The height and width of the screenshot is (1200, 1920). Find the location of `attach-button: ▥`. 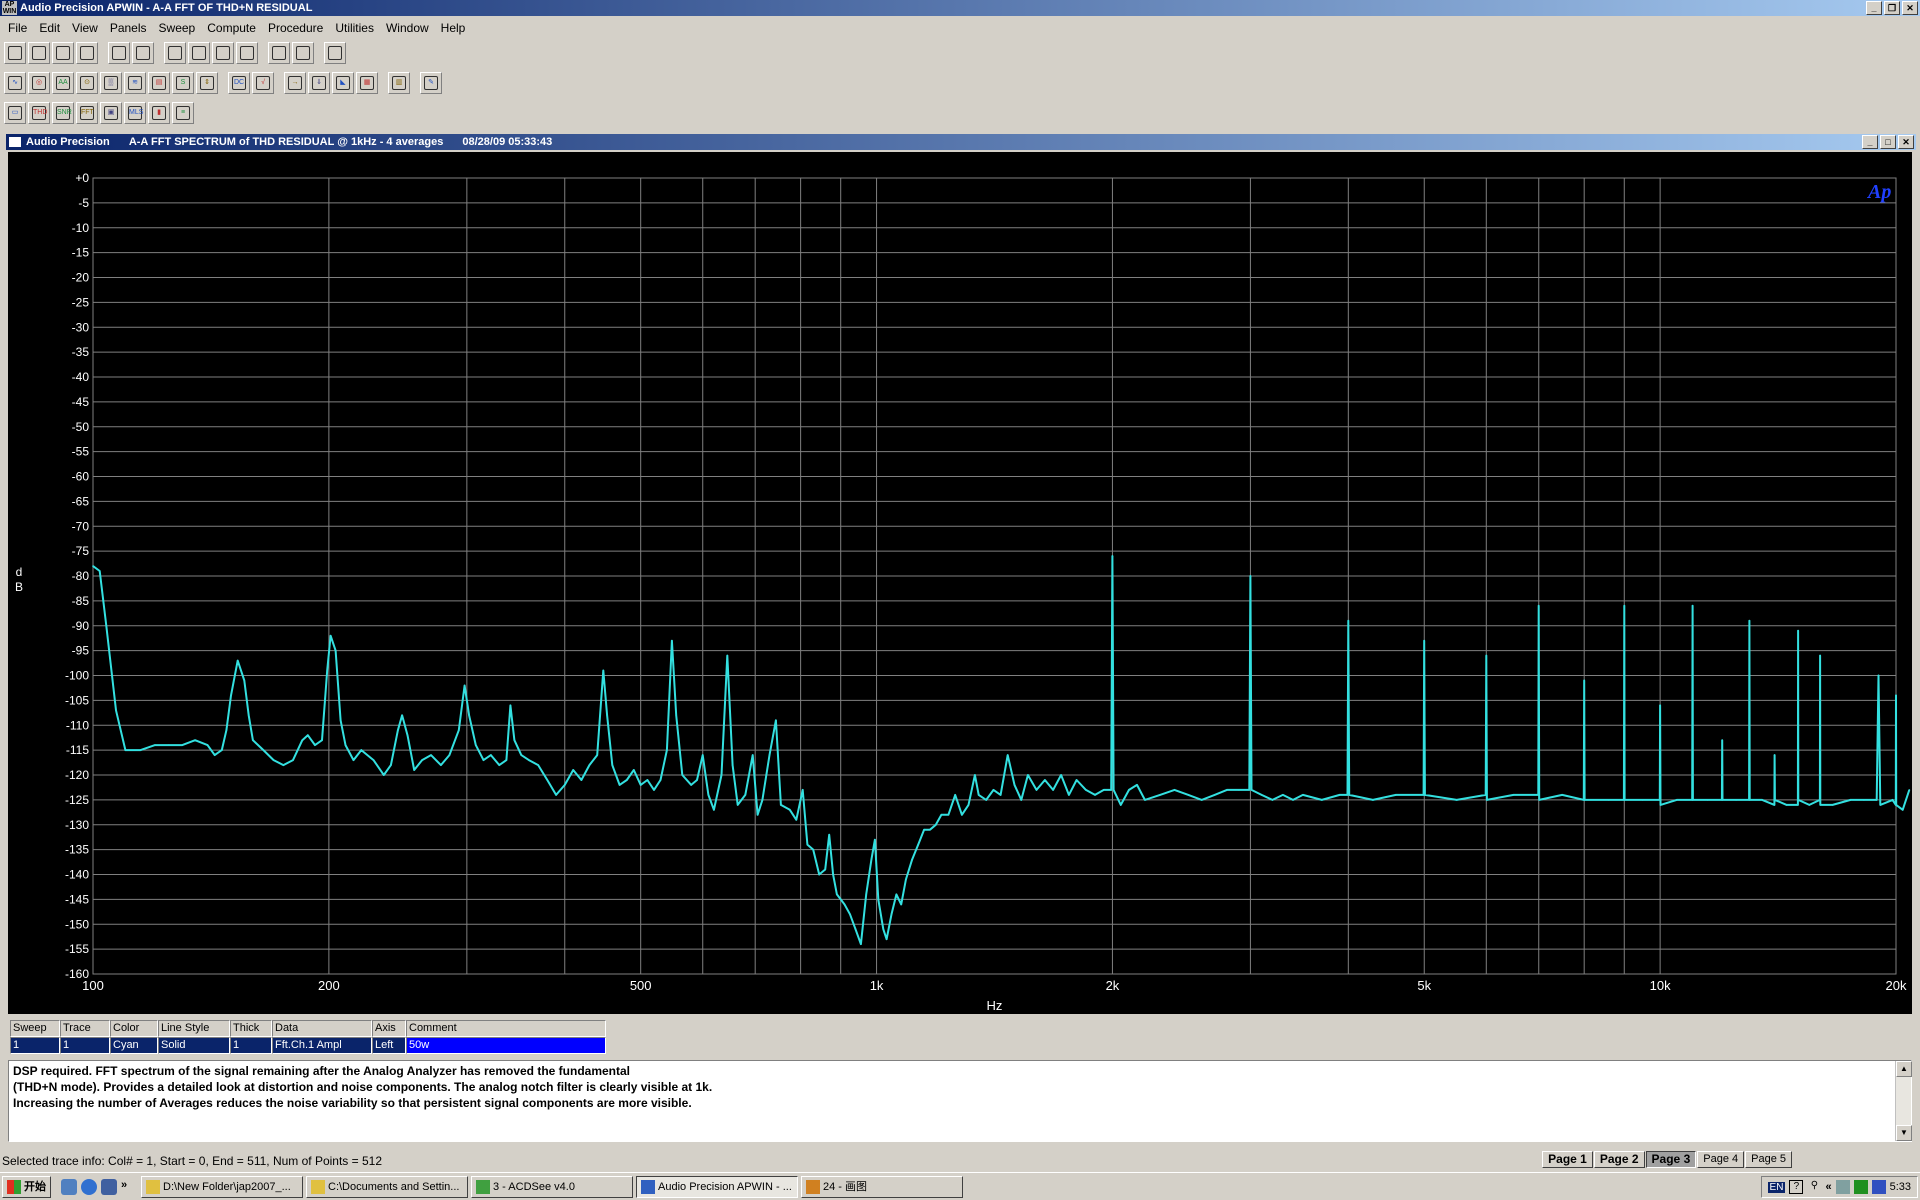

attach-button: ▥ is located at coordinates (399, 83).